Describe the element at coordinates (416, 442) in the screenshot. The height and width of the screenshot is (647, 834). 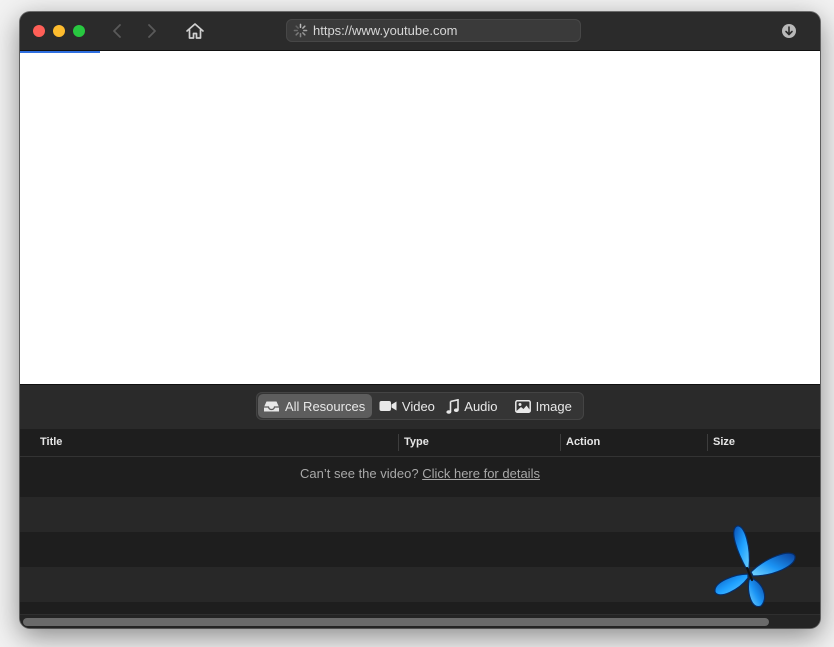
I see `column-header-type: Type` at that location.